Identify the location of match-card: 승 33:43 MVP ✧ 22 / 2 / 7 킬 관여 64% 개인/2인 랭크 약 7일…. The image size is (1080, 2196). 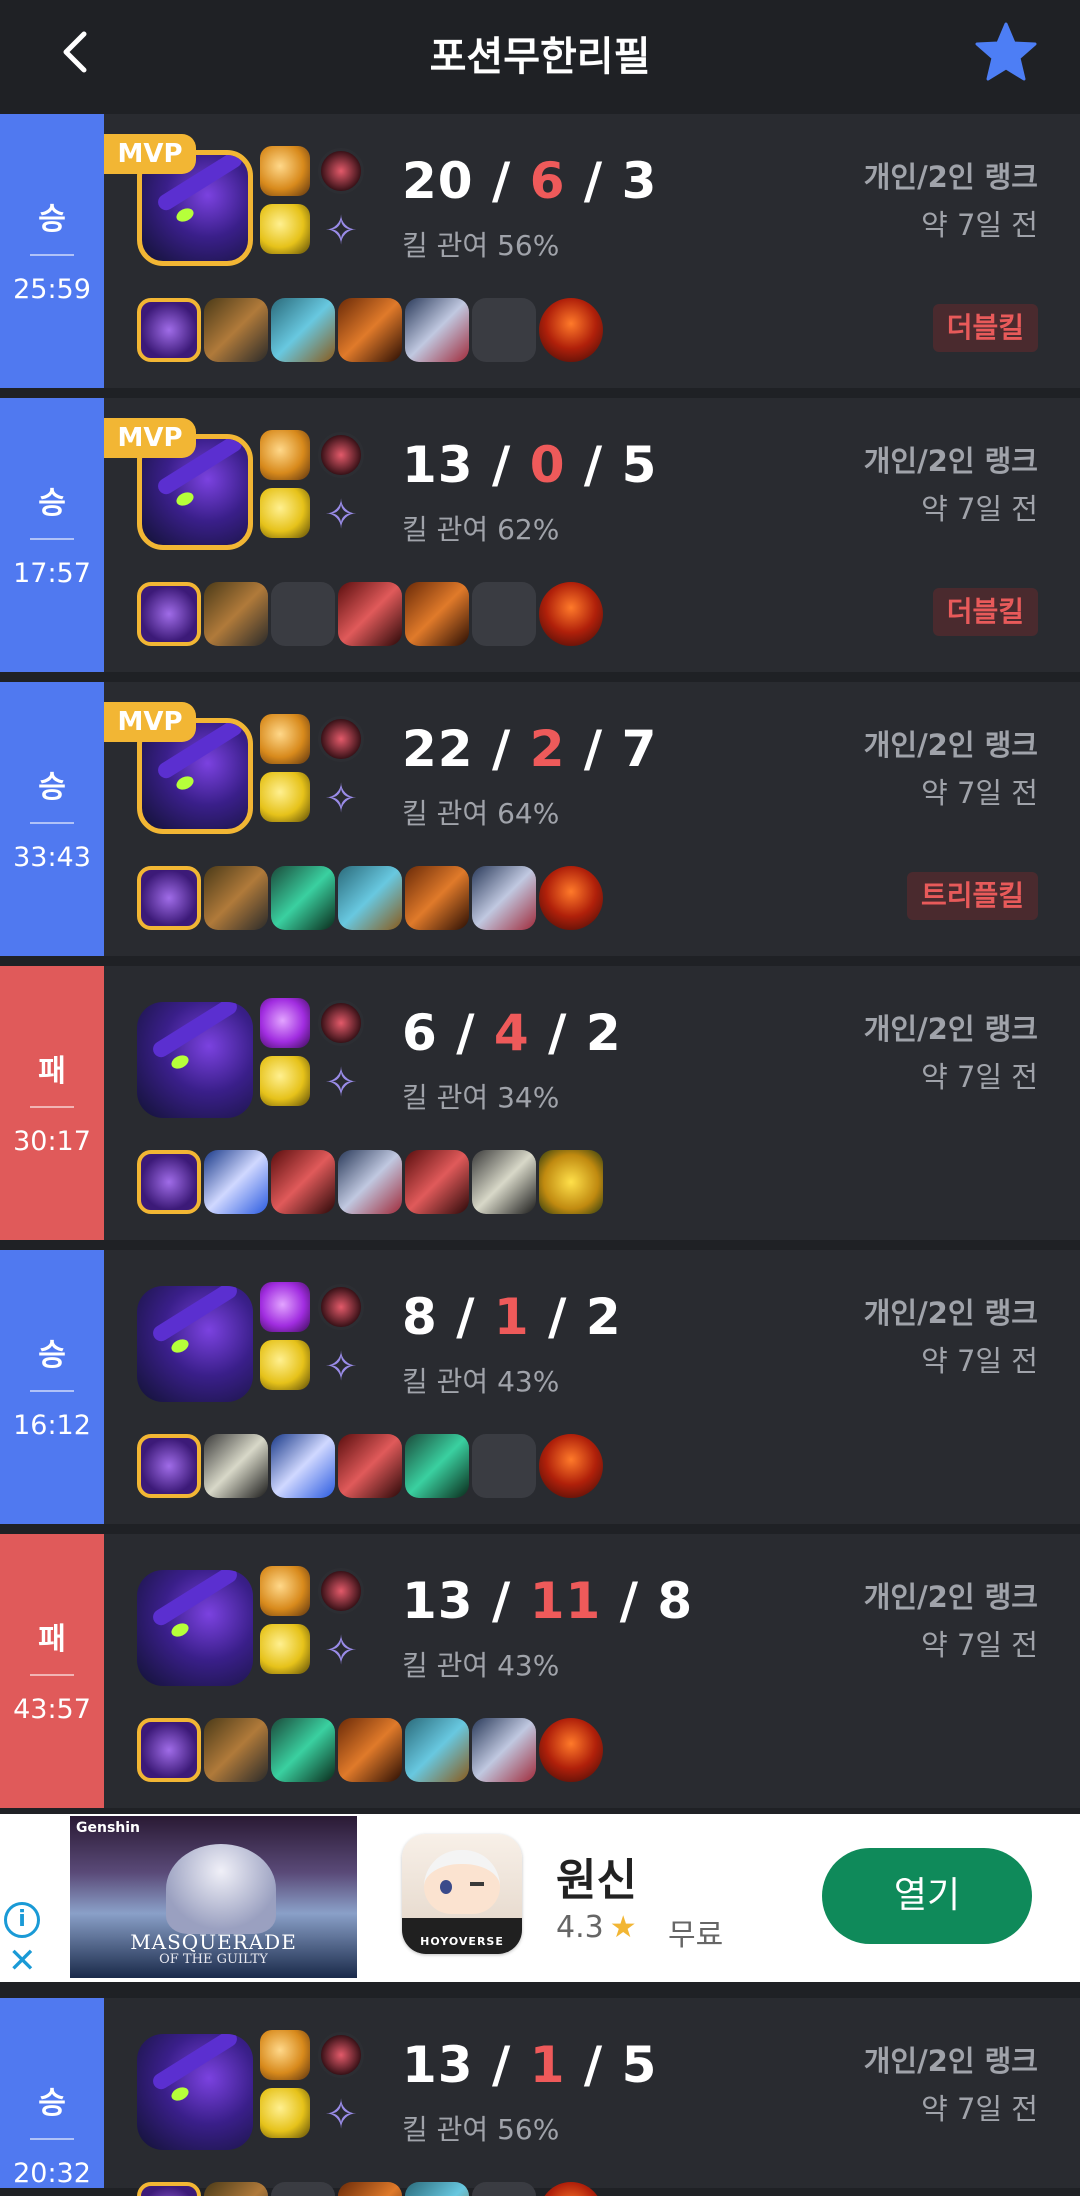
(540, 819).